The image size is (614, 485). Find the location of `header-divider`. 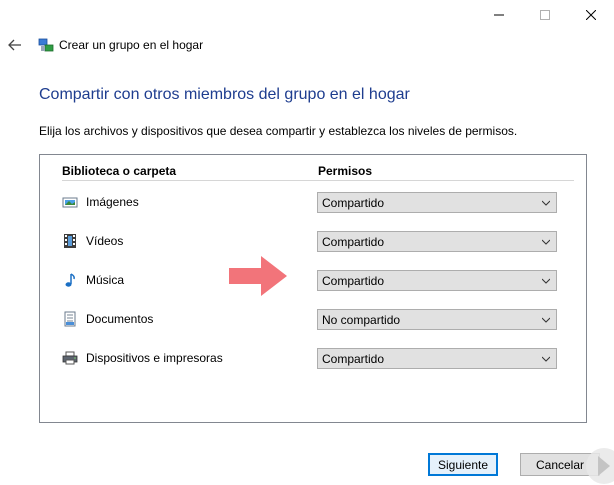

header-divider is located at coordinates (318, 180).